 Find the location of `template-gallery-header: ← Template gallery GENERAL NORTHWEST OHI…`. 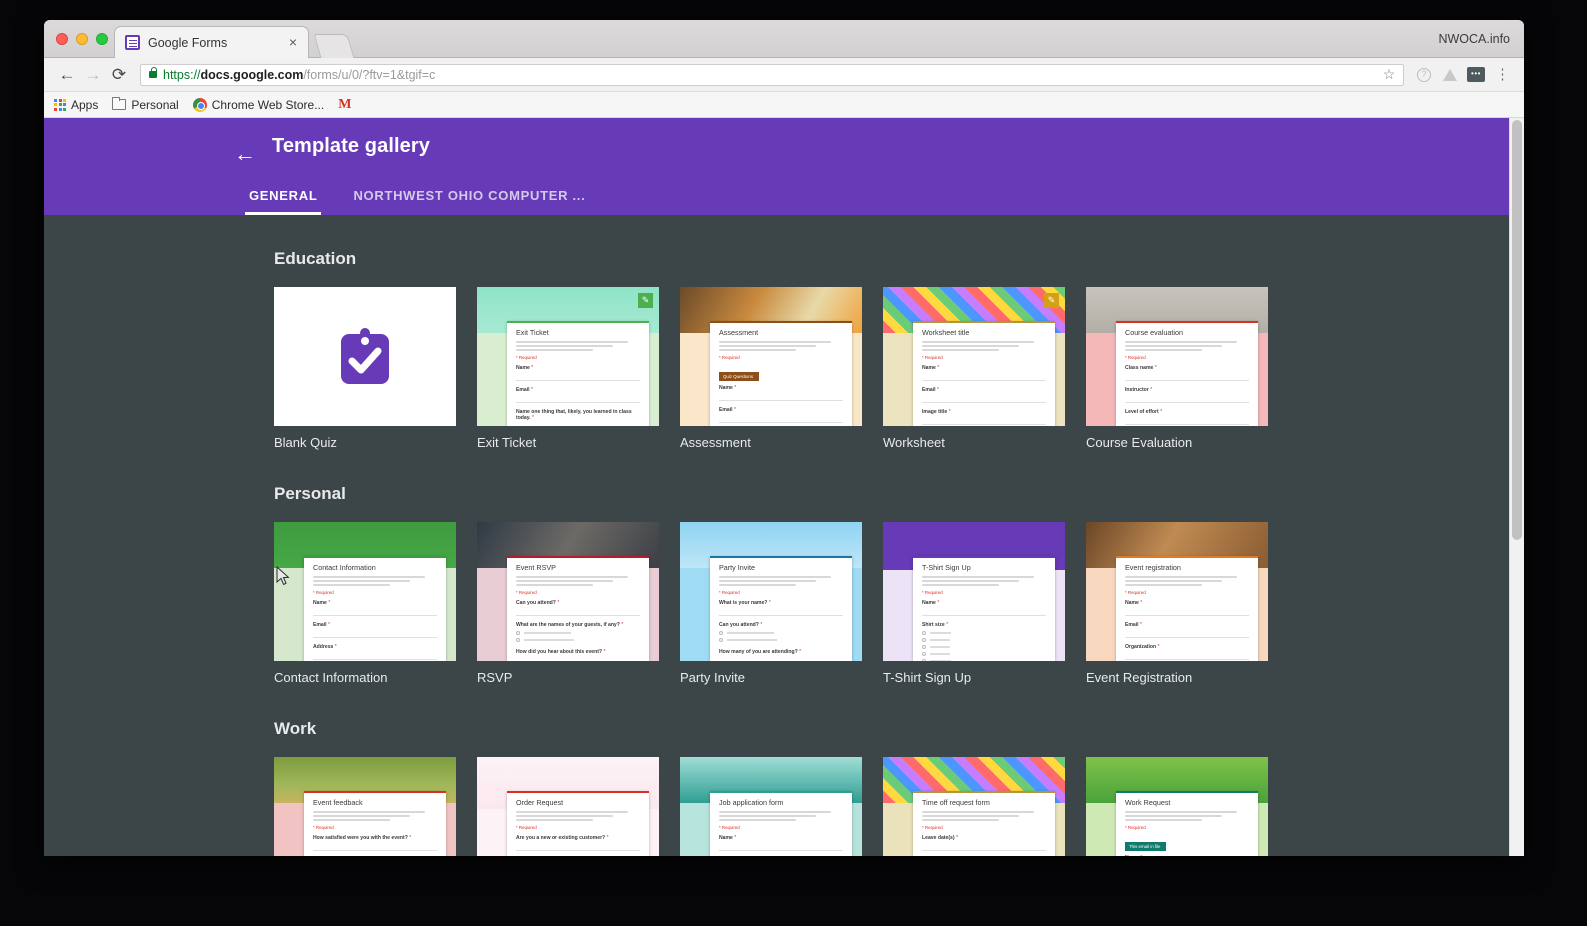

template-gallery-header: ← Template gallery GENERAL NORTHWEST OHI… is located at coordinates (784, 166).